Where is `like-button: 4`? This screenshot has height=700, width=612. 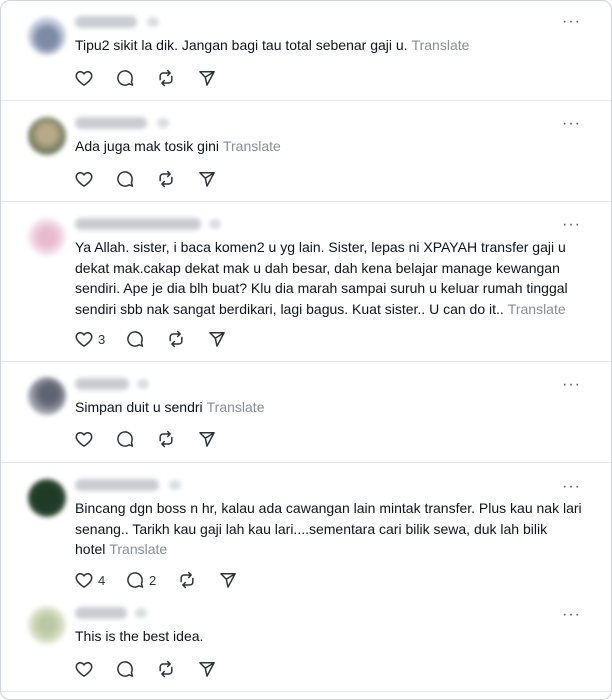
like-button: 4 is located at coordinates (89, 580).